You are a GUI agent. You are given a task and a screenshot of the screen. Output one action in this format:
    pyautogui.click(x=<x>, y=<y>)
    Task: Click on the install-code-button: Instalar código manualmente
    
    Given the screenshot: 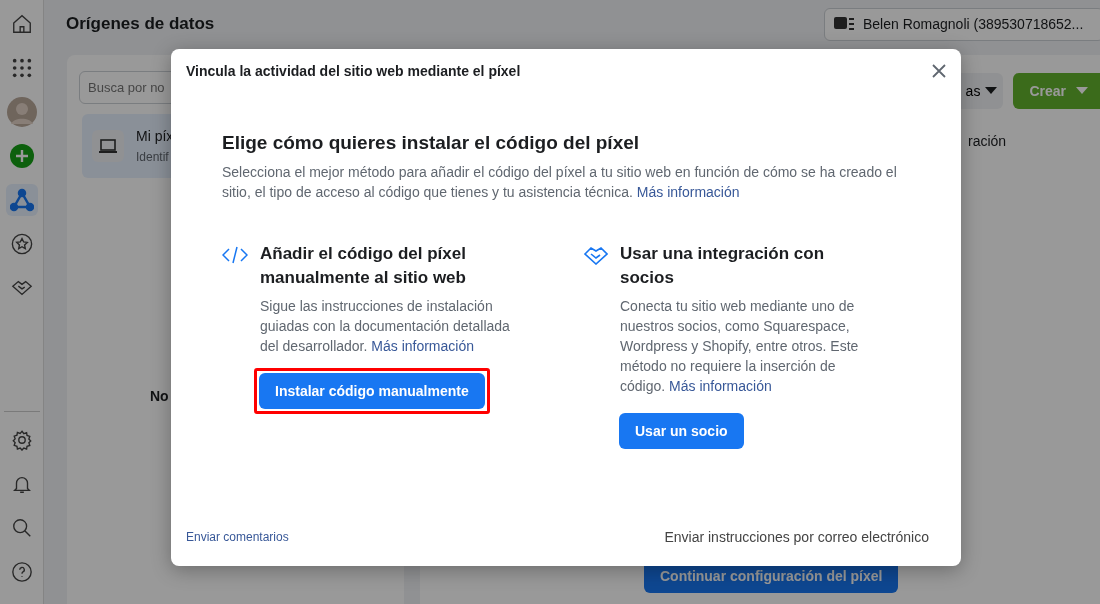 What is the action you would take?
    pyautogui.click(x=372, y=391)
    